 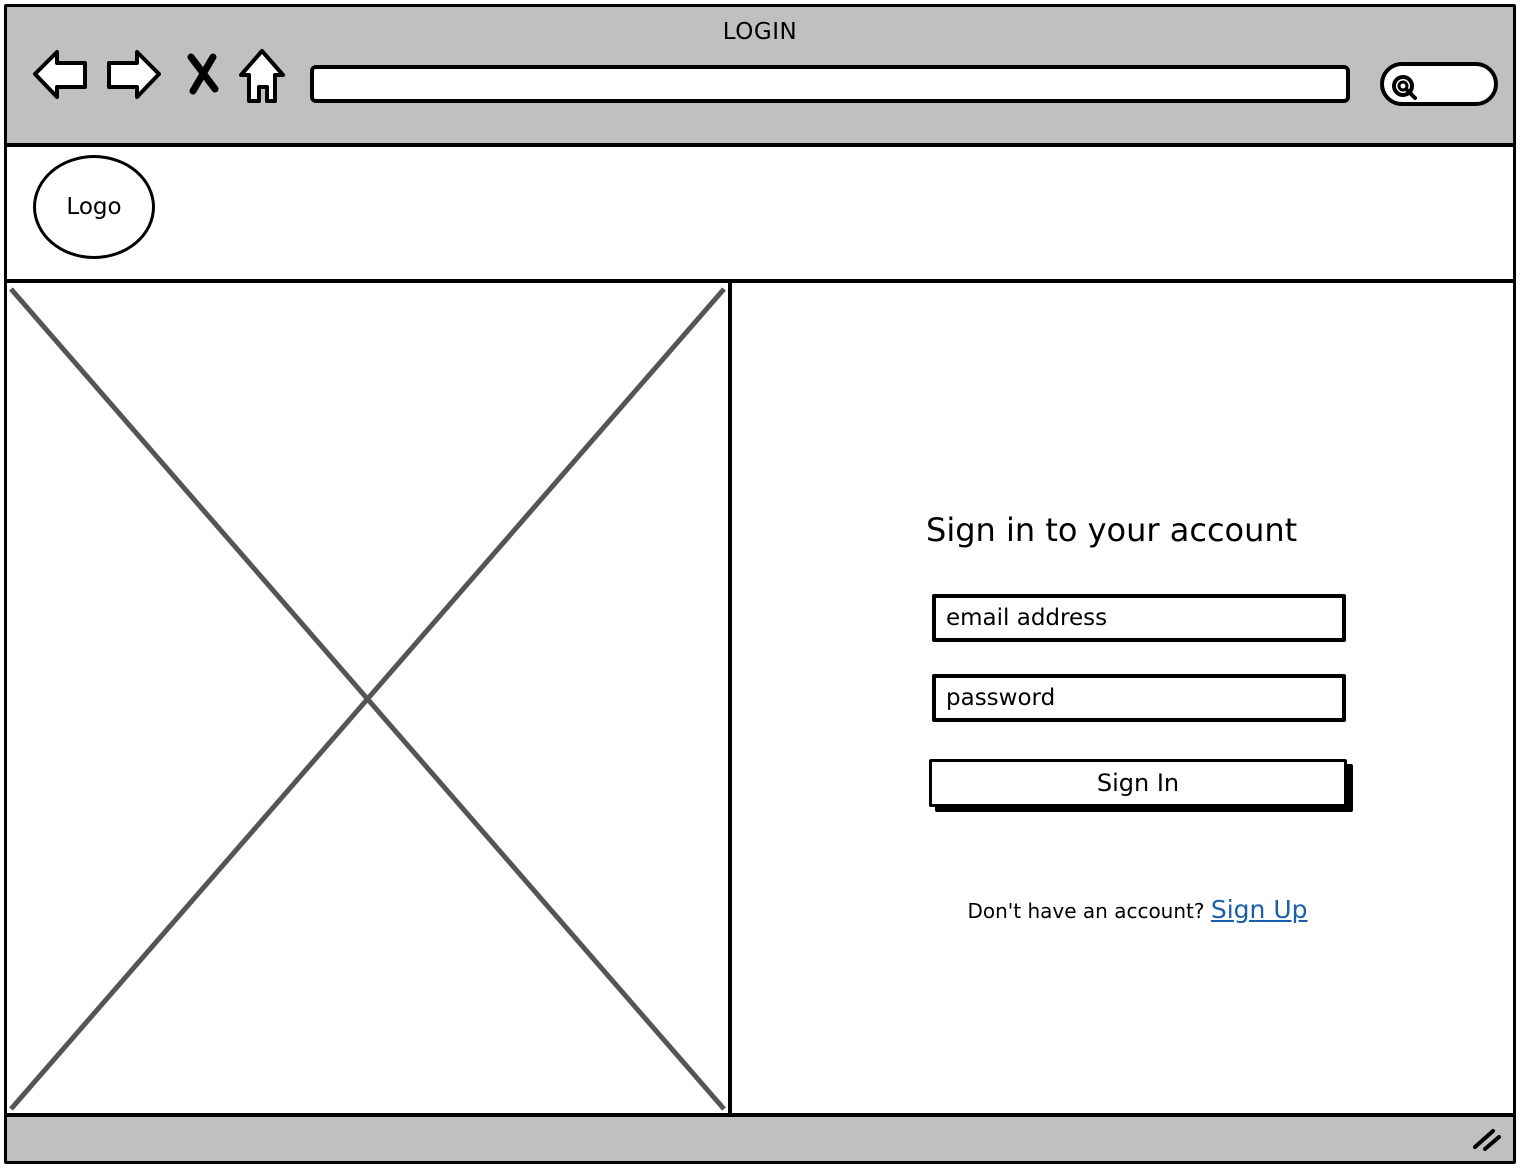 I want to click on logo-label: Logo, so click(x=94, y=207).